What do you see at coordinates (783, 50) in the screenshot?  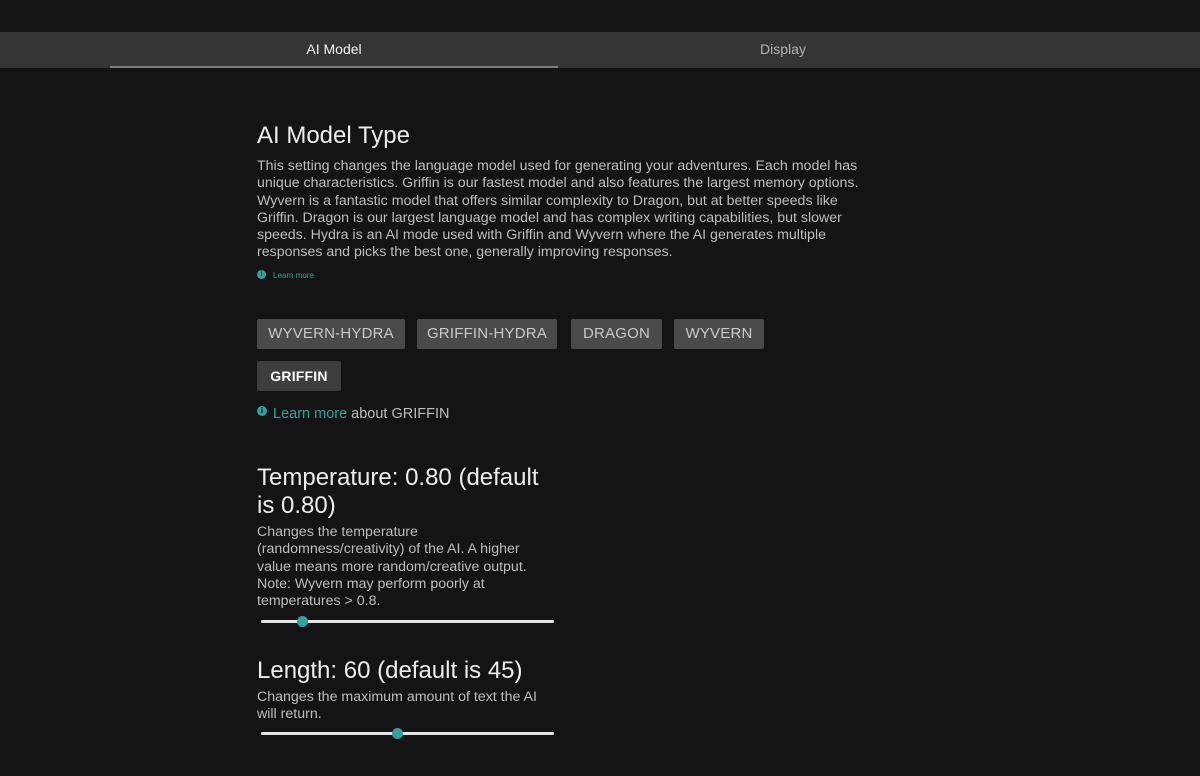 I see `tab-display: Display` at bounding box center [783, 50].